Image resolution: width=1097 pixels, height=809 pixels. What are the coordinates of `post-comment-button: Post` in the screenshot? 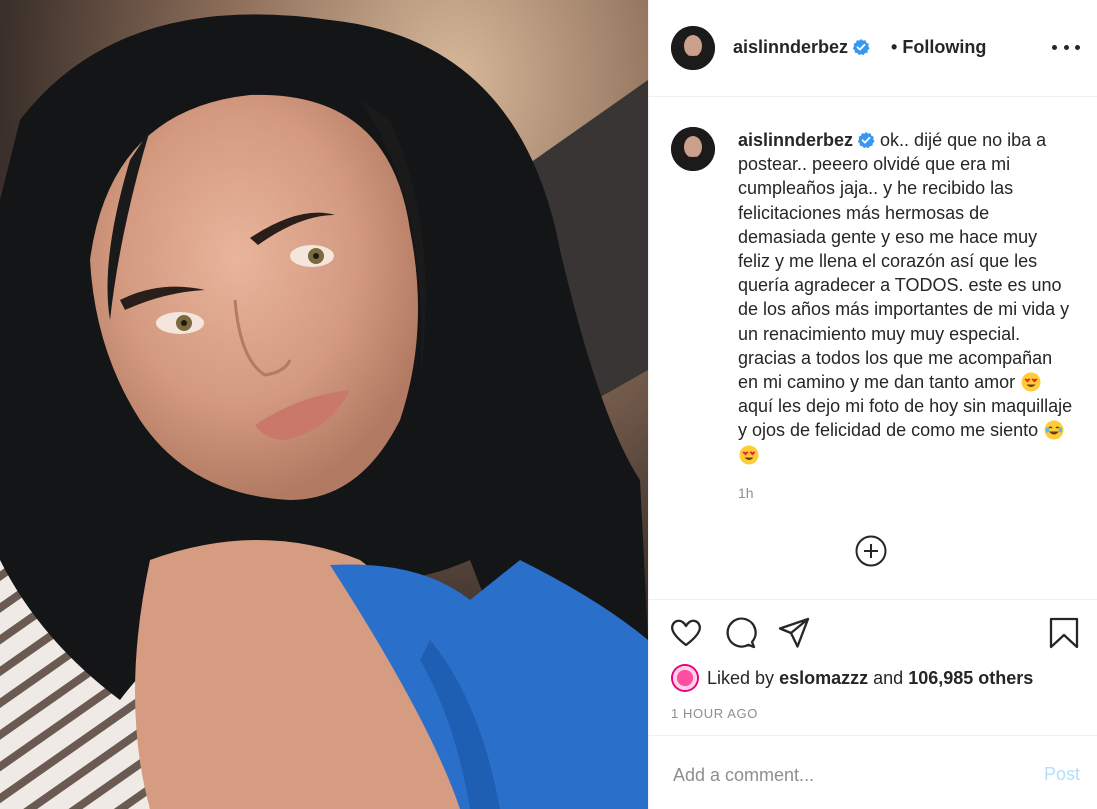 It's located at (1062, 774).